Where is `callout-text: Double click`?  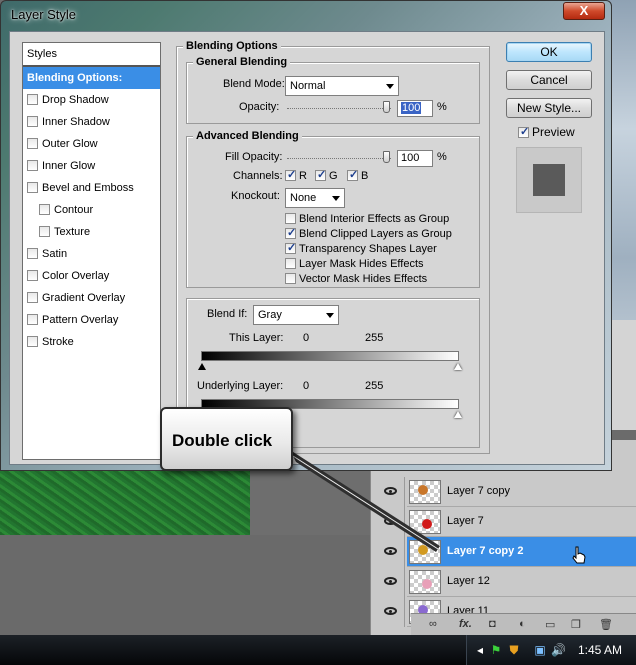 callout-text: Double click is located at coordinates (222, 440).